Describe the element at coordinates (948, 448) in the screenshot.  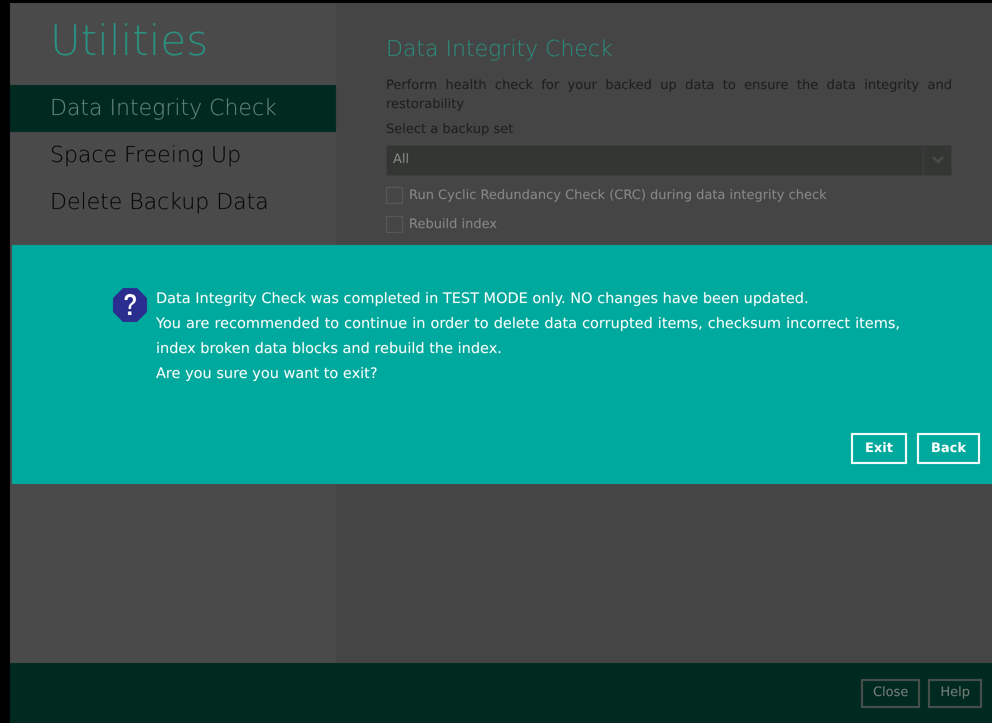
I see `dialog-button: Back` at that location.